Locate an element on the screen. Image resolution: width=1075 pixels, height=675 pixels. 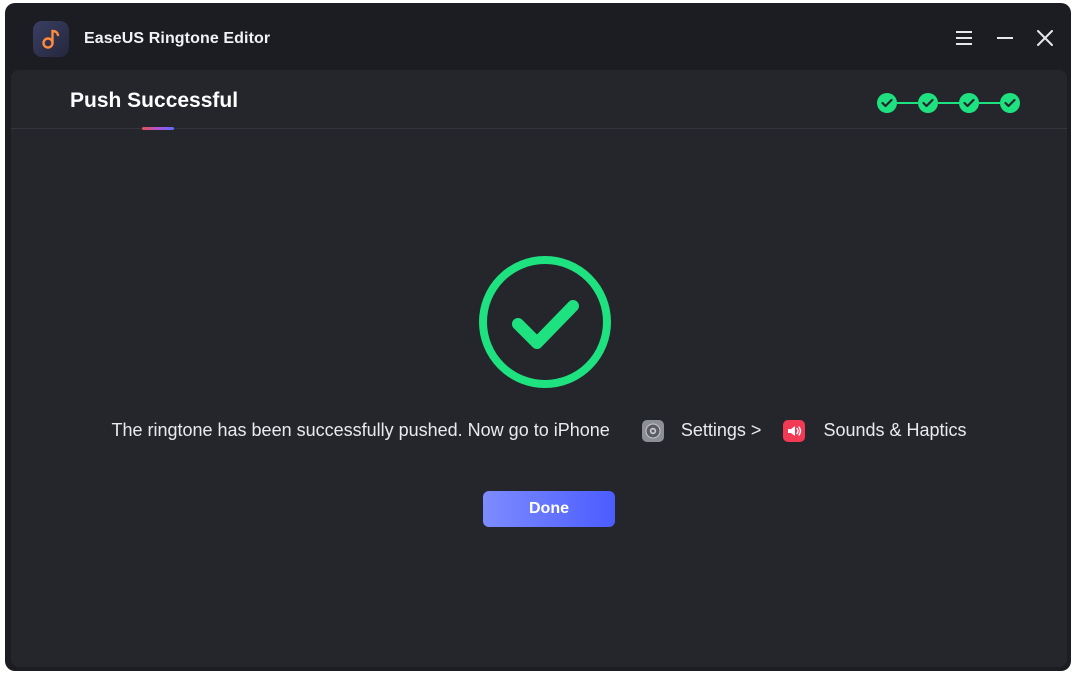
step-2-check-icon is located at coordinates (928, 103).